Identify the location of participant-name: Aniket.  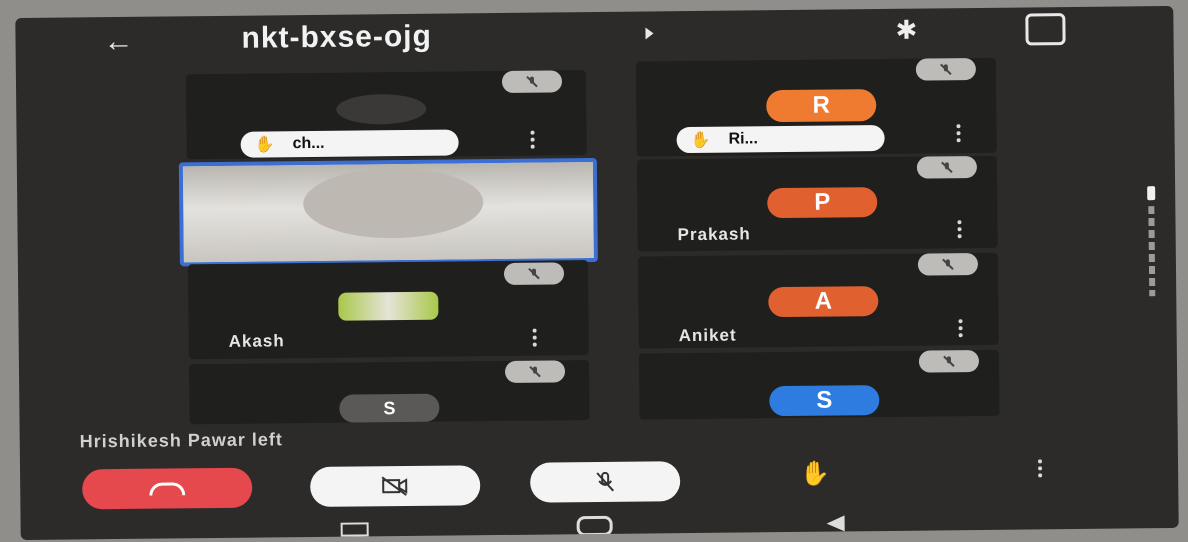
(707, 335).